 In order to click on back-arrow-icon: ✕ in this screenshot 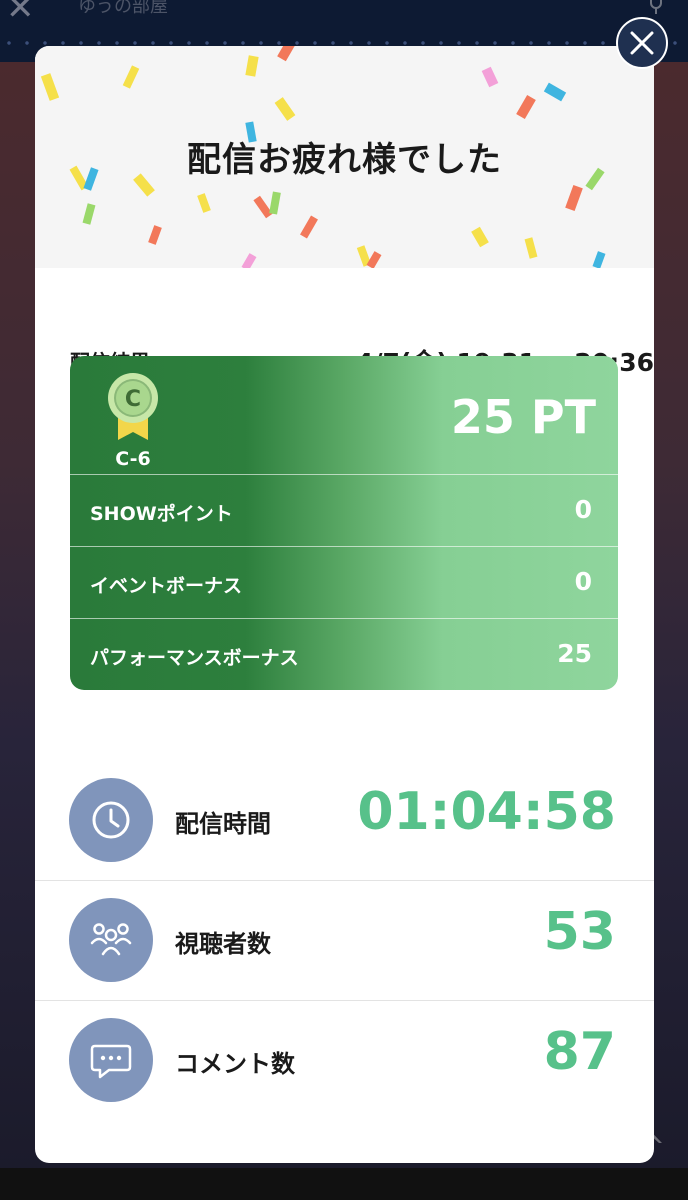, I will do `click(20, 14)`.